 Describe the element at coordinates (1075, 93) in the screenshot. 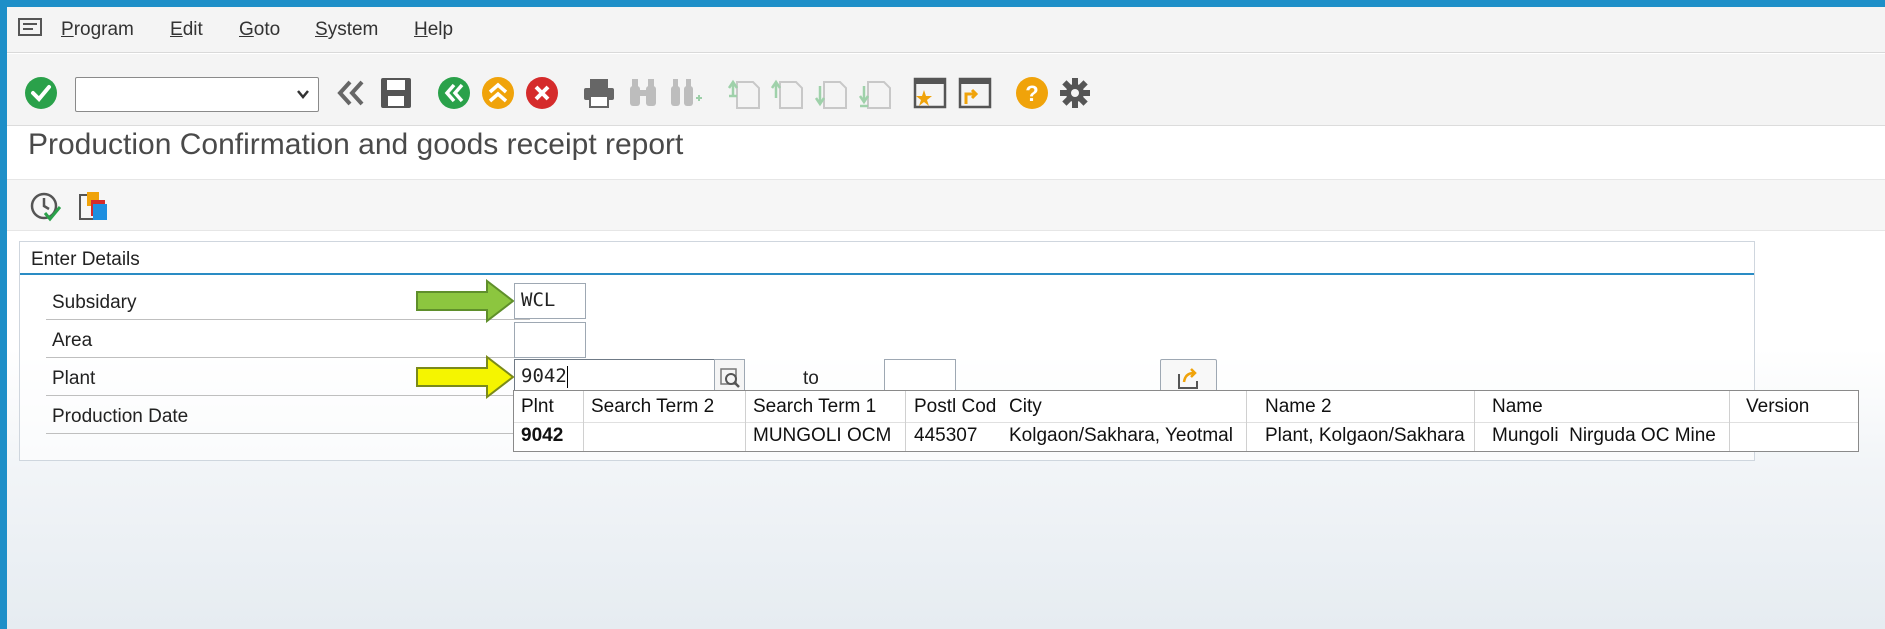

I see `settings-gear-icon` at that location.